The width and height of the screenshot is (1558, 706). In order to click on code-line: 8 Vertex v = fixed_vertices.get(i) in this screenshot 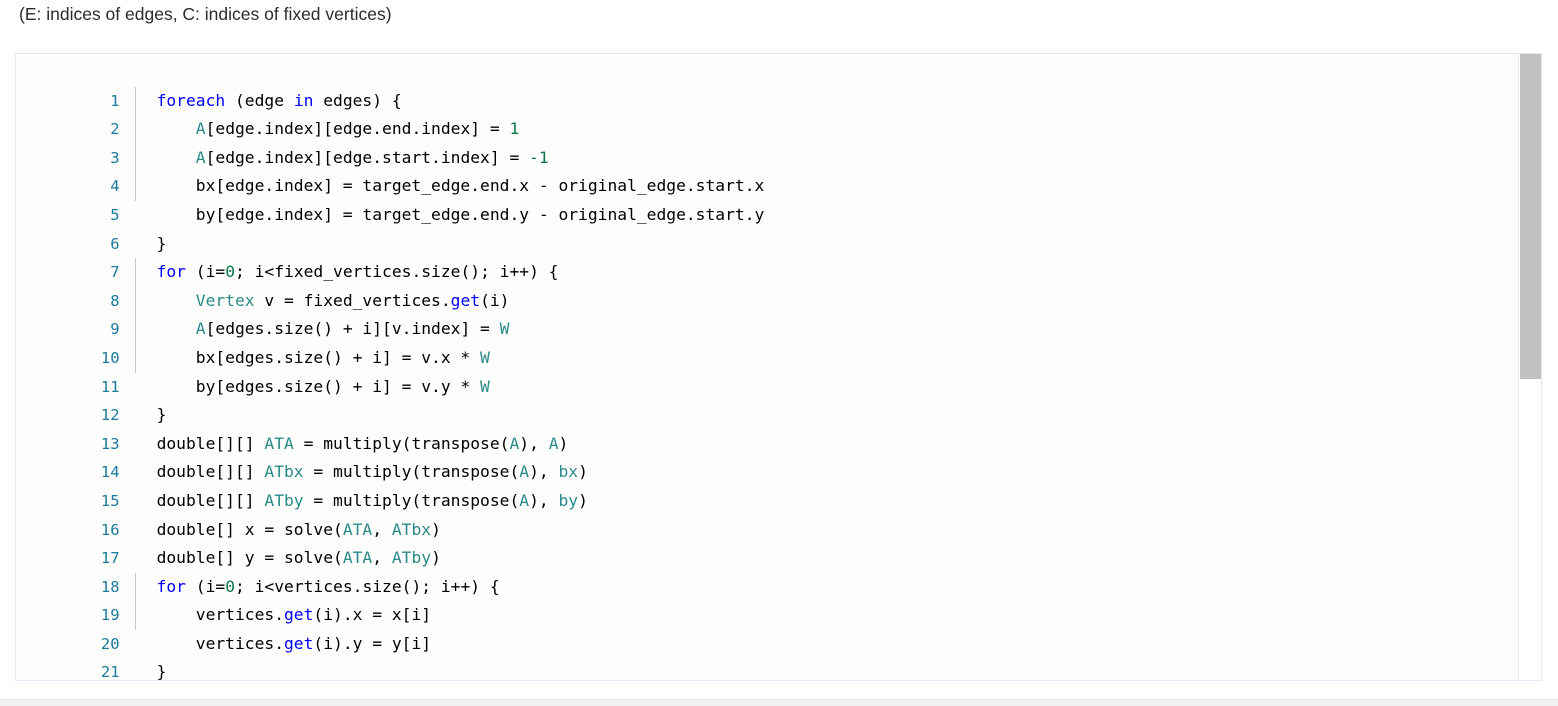, I will do `click(766, 284)`.